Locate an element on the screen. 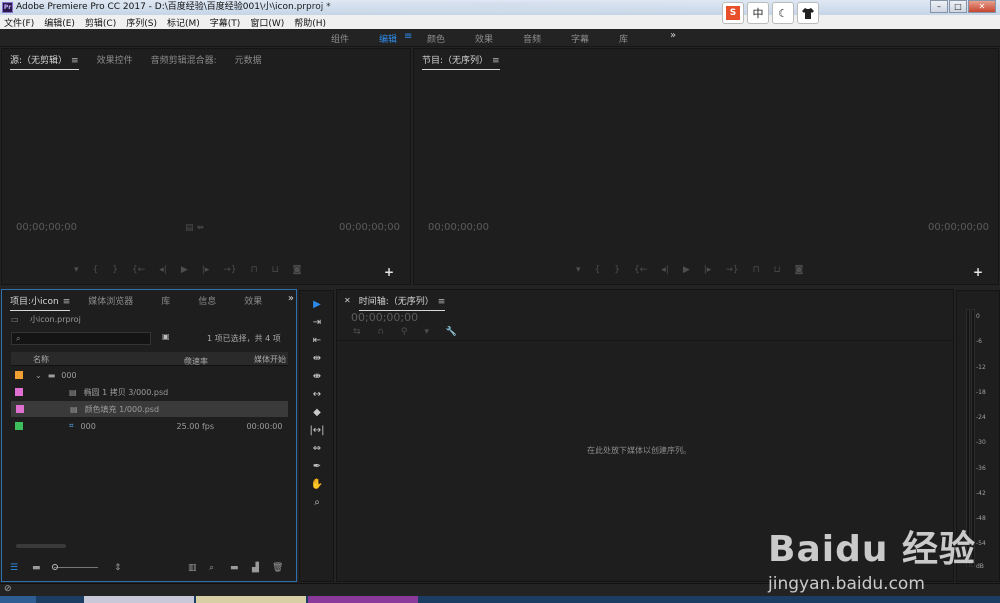 The width and height of the screenshot is (1000, 603). tab-media-browser: 媒体浏览器 is located at coordinates (110, 300).